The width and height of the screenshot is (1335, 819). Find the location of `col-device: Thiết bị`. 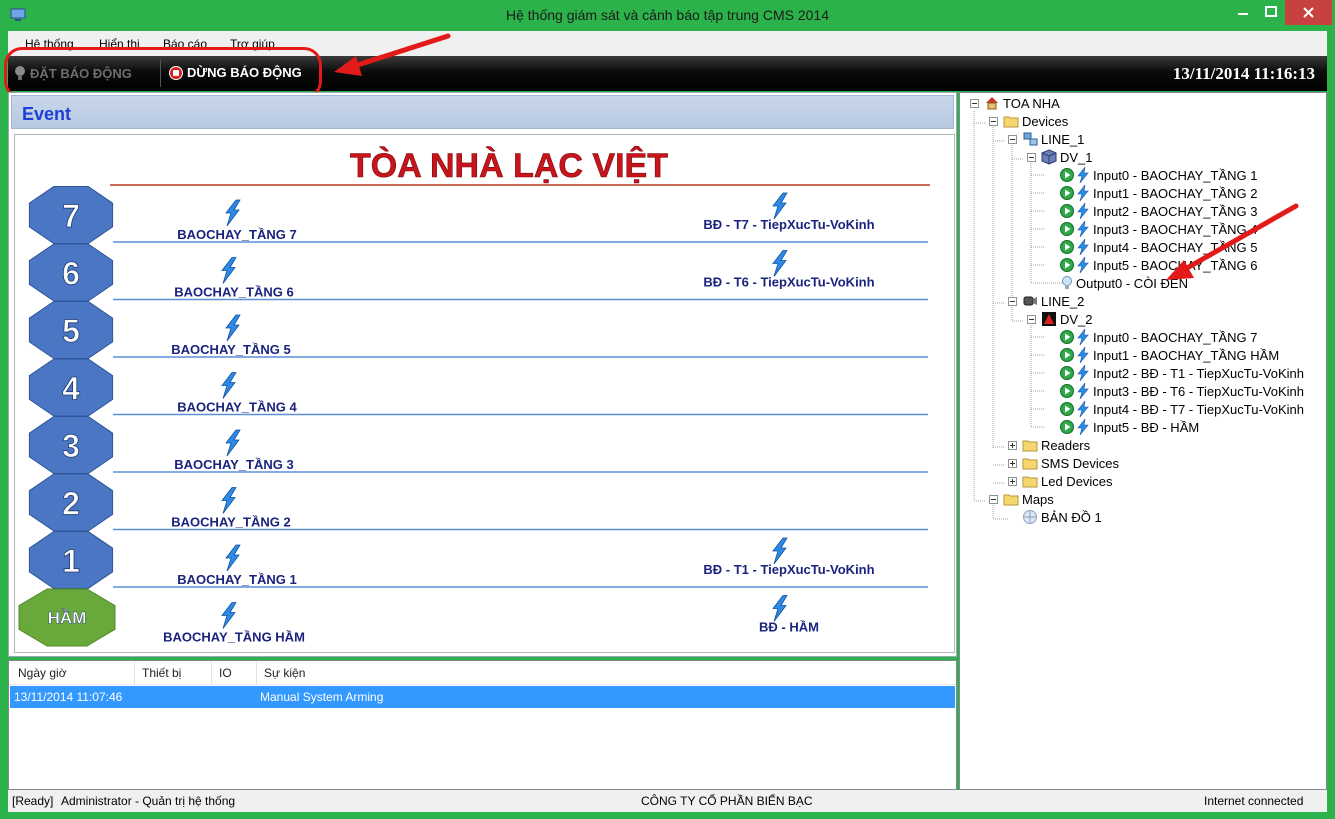

col-device: Thiết bị is located at coordinates (161, 673).